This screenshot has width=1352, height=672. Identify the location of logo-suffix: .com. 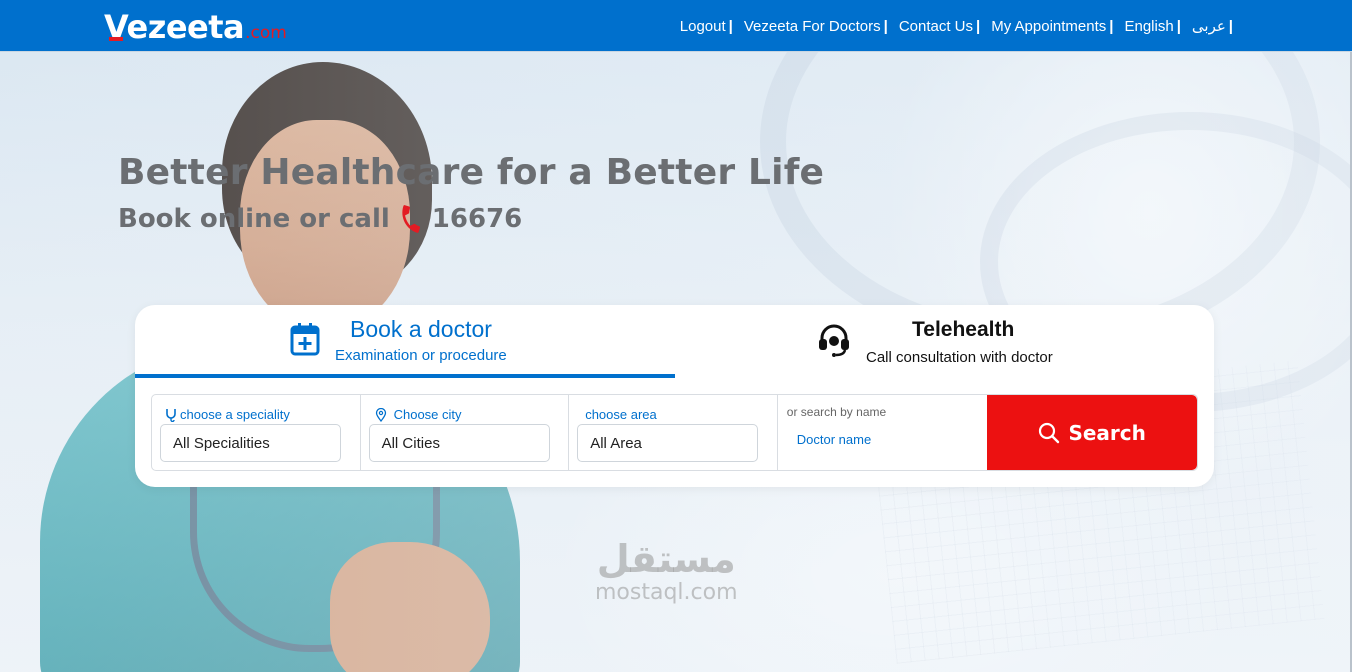
(266, 33).